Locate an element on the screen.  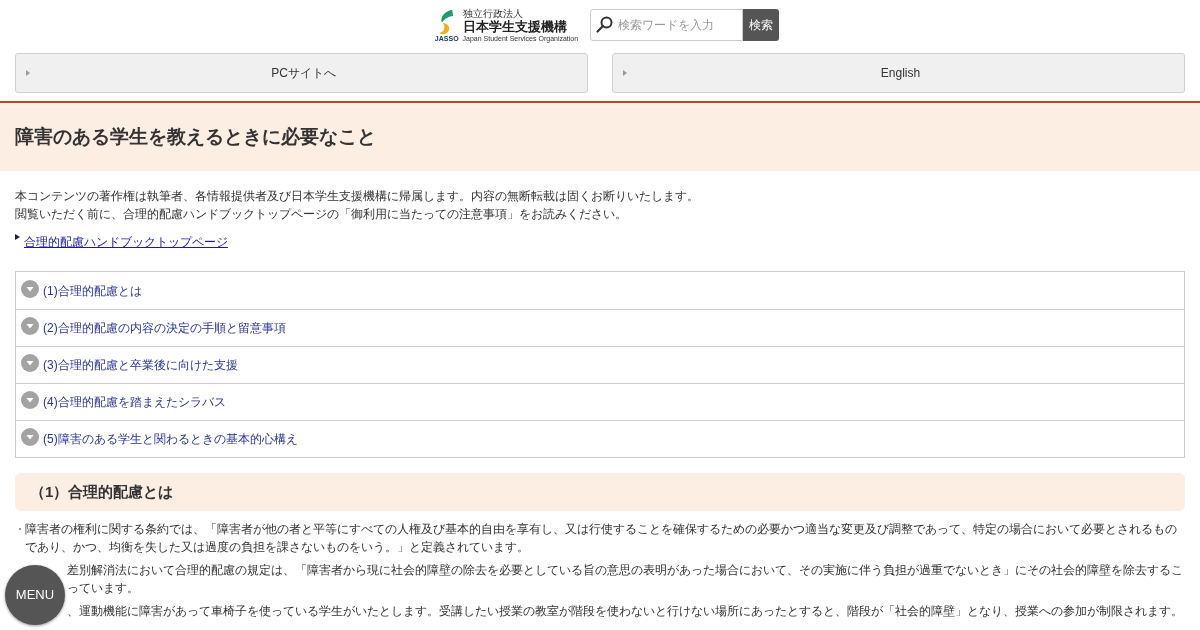
triangle-bullet-icon is located at coordinates (17, 237).